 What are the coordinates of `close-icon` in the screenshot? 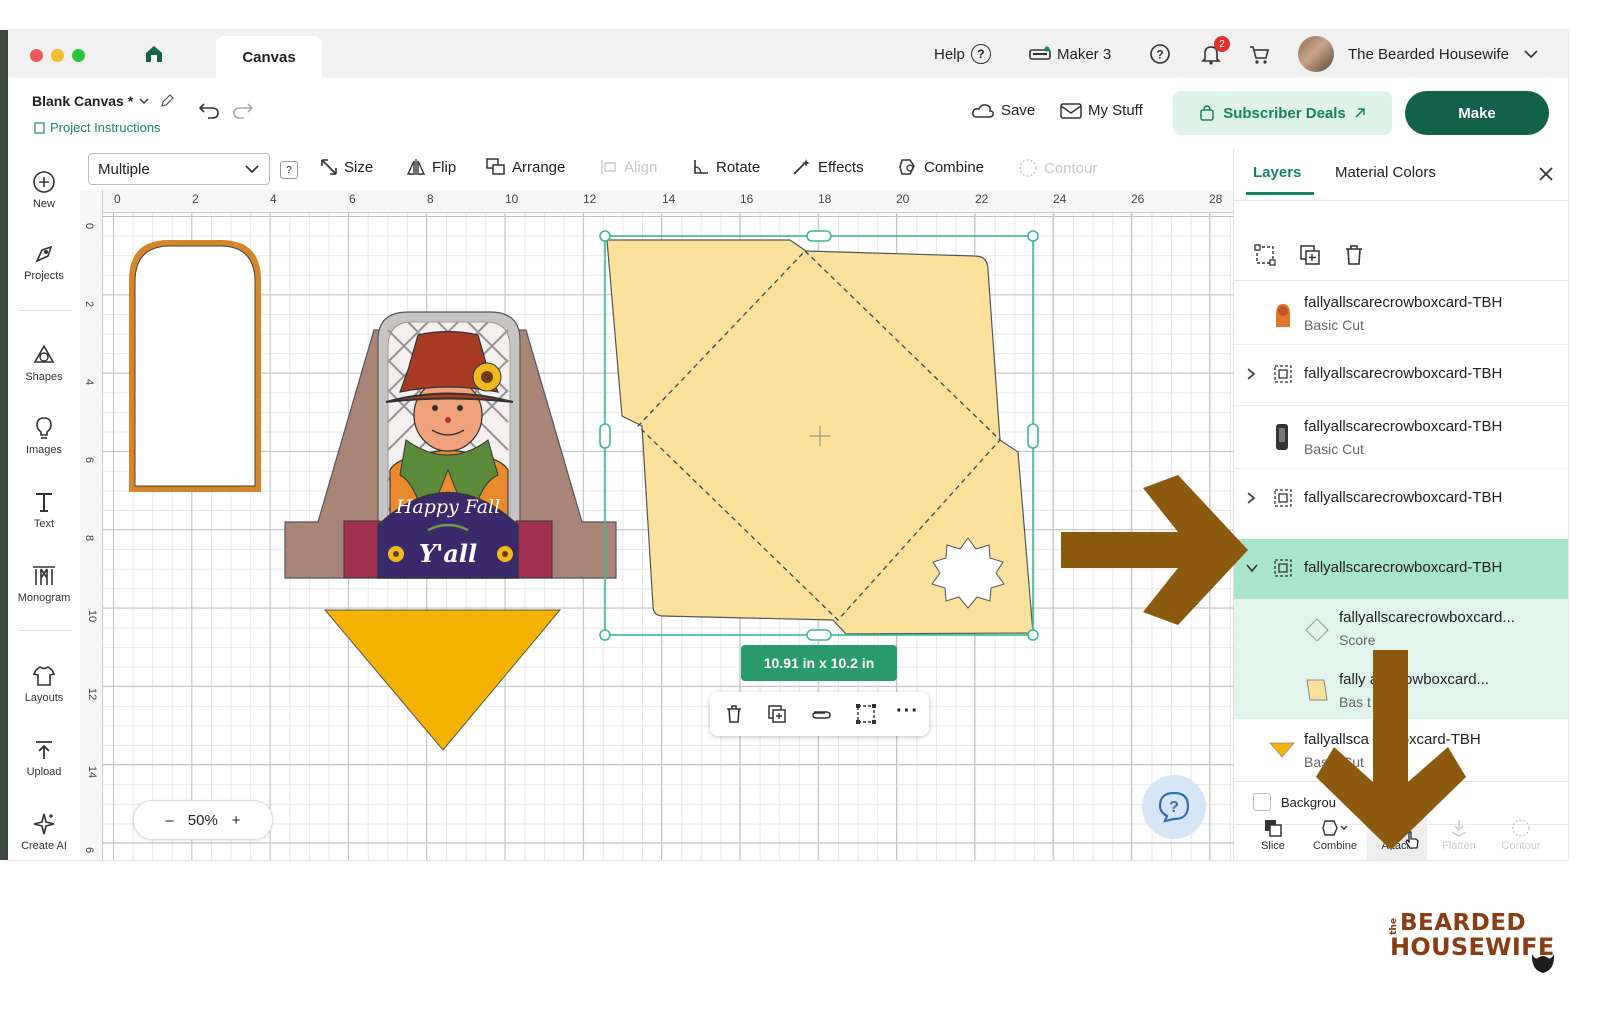 It's located at (1546, 174).